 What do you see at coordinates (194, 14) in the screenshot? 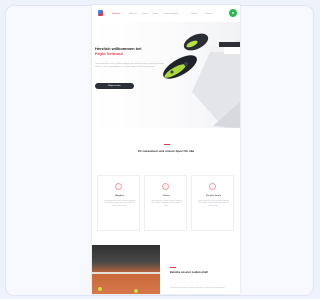
I see `nav-item-gallery: Galerie` at bounding box center [194, 14].